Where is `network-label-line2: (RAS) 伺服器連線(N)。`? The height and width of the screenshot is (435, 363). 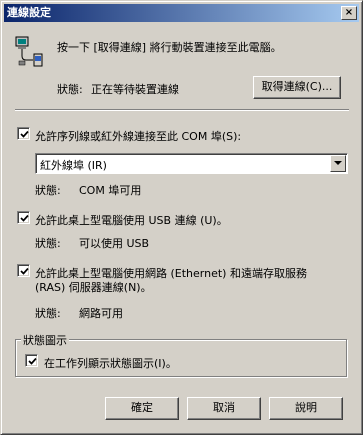
network-label-line2: (RAS) 伺服器連線(N)。 is located at coordinates (93, 287).